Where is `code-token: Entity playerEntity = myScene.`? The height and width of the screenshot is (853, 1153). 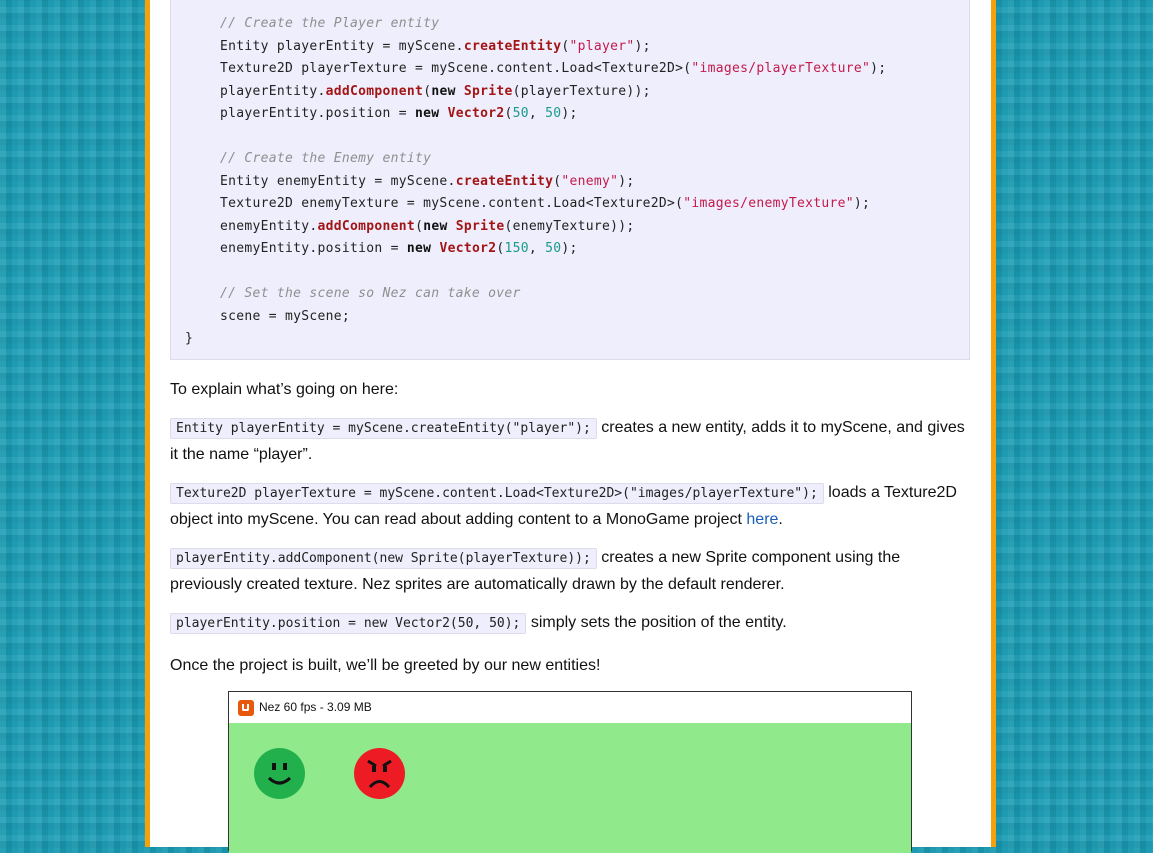 code-token: Entity playerEntity = myScene. is located at coordinates (342, 46).